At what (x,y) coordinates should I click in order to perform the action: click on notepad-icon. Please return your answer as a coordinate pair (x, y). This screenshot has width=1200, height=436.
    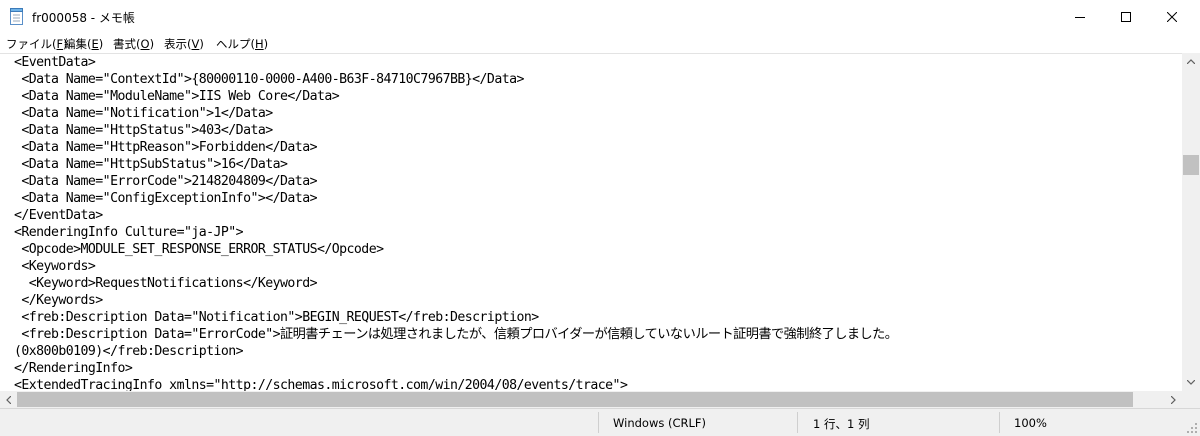
    Looking at the image, I should click on (17, 16).